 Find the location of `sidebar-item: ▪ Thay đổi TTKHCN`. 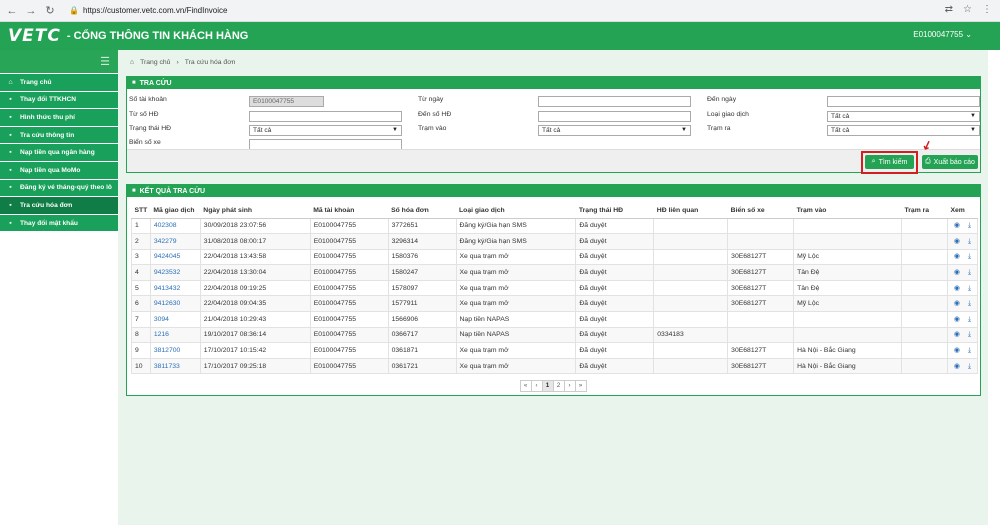

sidebar-item: ▪ Thay đổi TTKHCN is located at coordinates (59, 100).